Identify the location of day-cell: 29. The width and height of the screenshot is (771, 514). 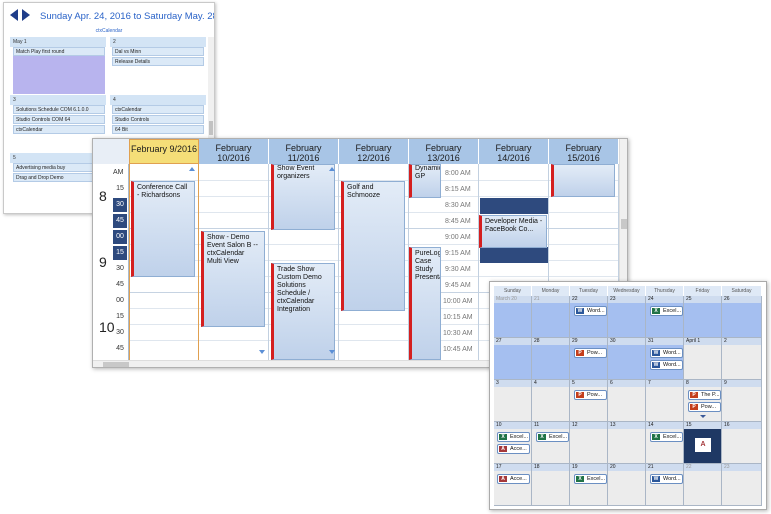
(589, 359).